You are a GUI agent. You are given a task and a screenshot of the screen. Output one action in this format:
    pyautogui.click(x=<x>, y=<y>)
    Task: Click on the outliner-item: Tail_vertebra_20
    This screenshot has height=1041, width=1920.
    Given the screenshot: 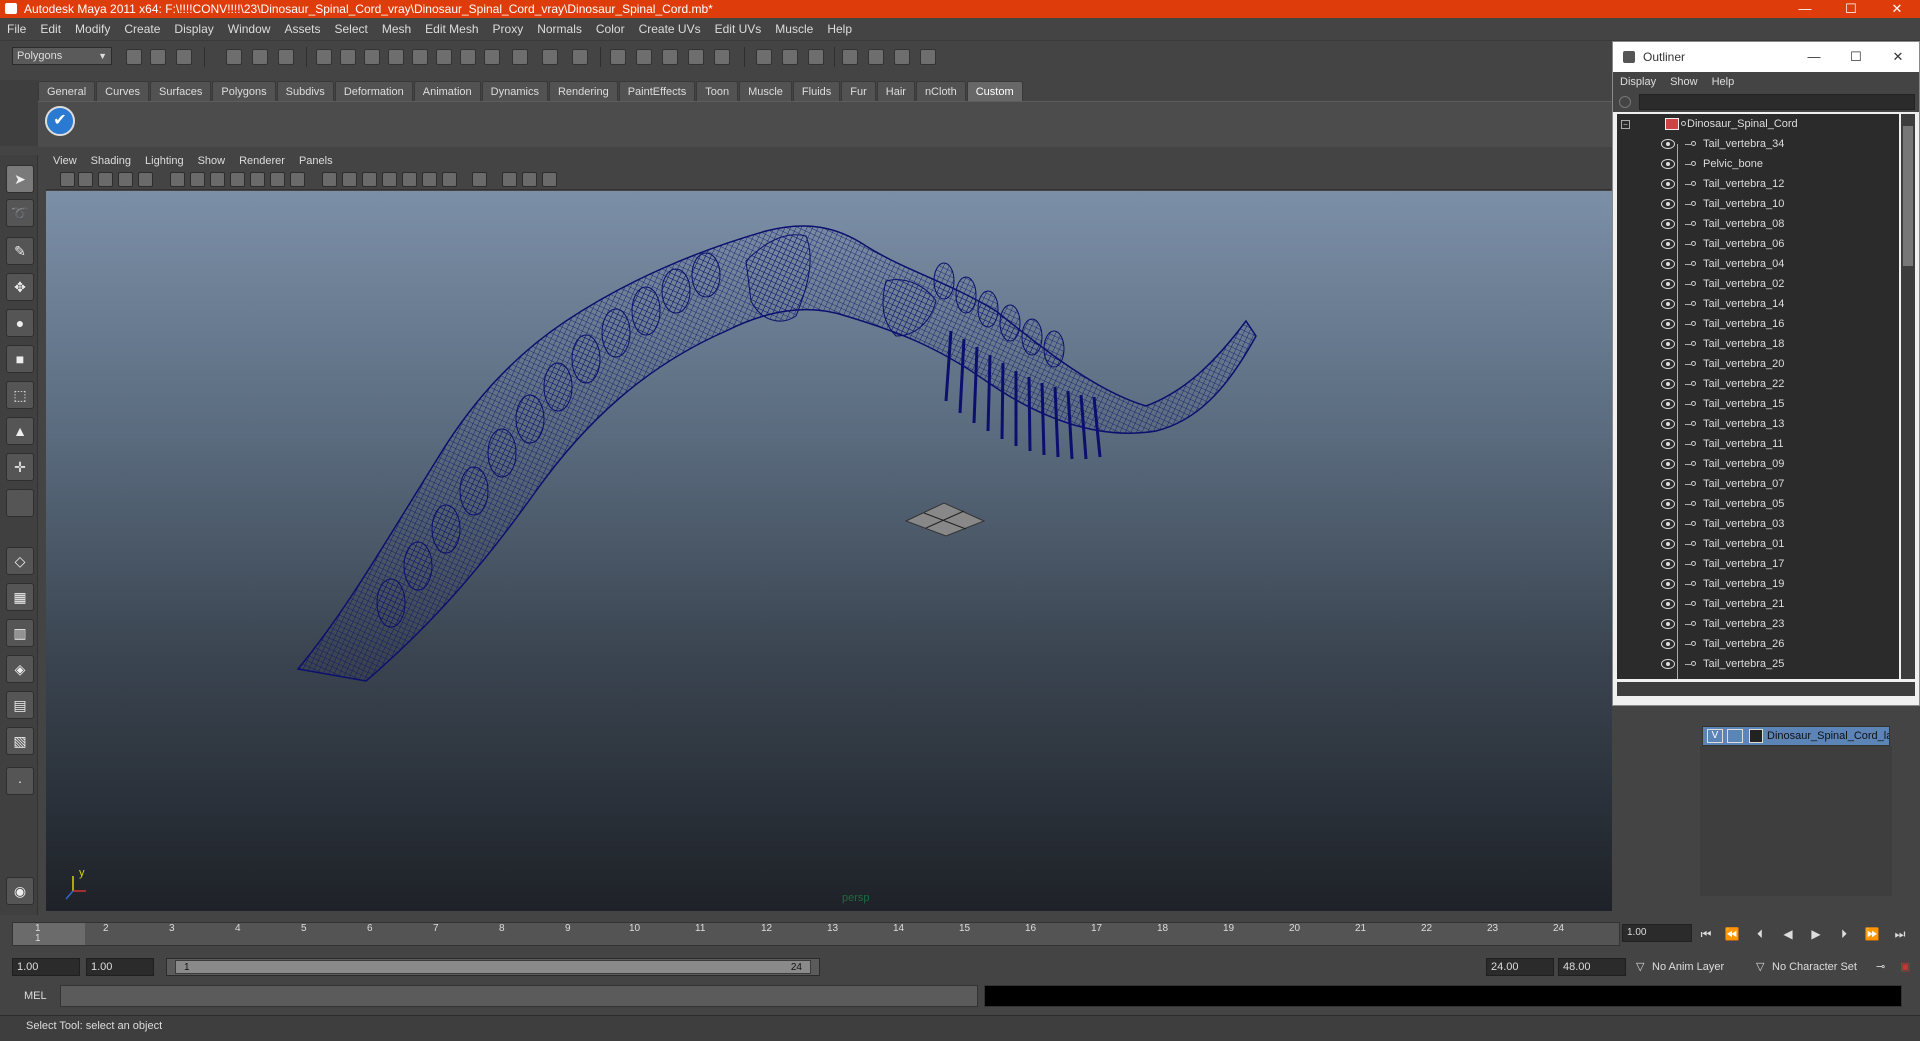 What is the action you would take?
    pyautogui.click(x=1758, y=364)
    